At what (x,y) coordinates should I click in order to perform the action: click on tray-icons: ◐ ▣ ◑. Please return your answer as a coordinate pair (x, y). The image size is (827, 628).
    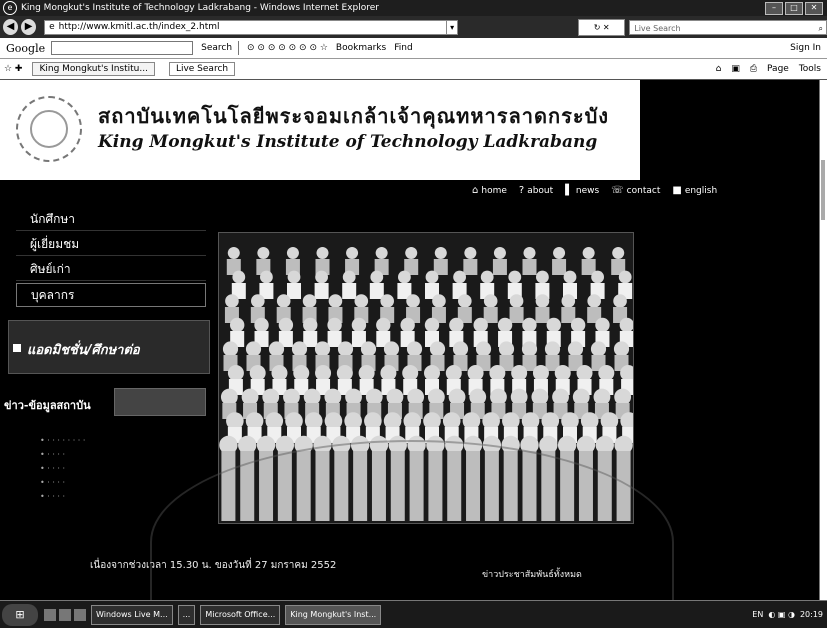
    Looking at the image, I should click on (781, 614).